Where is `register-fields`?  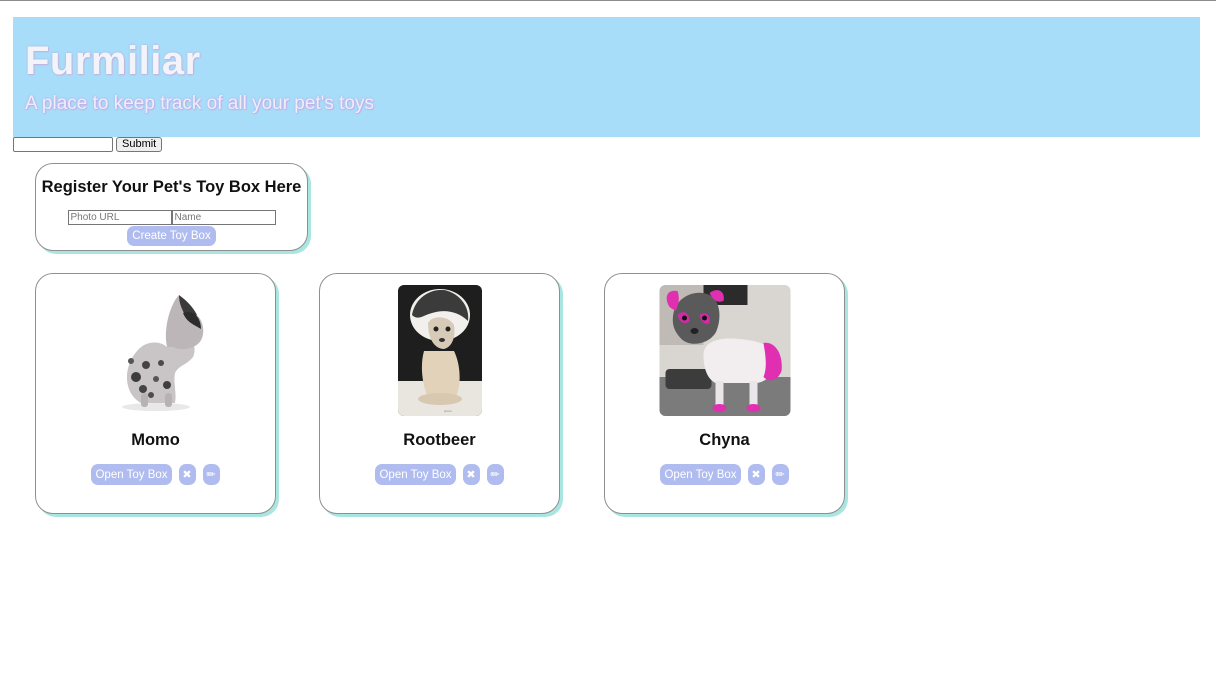
register-fields is located at coordinates (171, 217).